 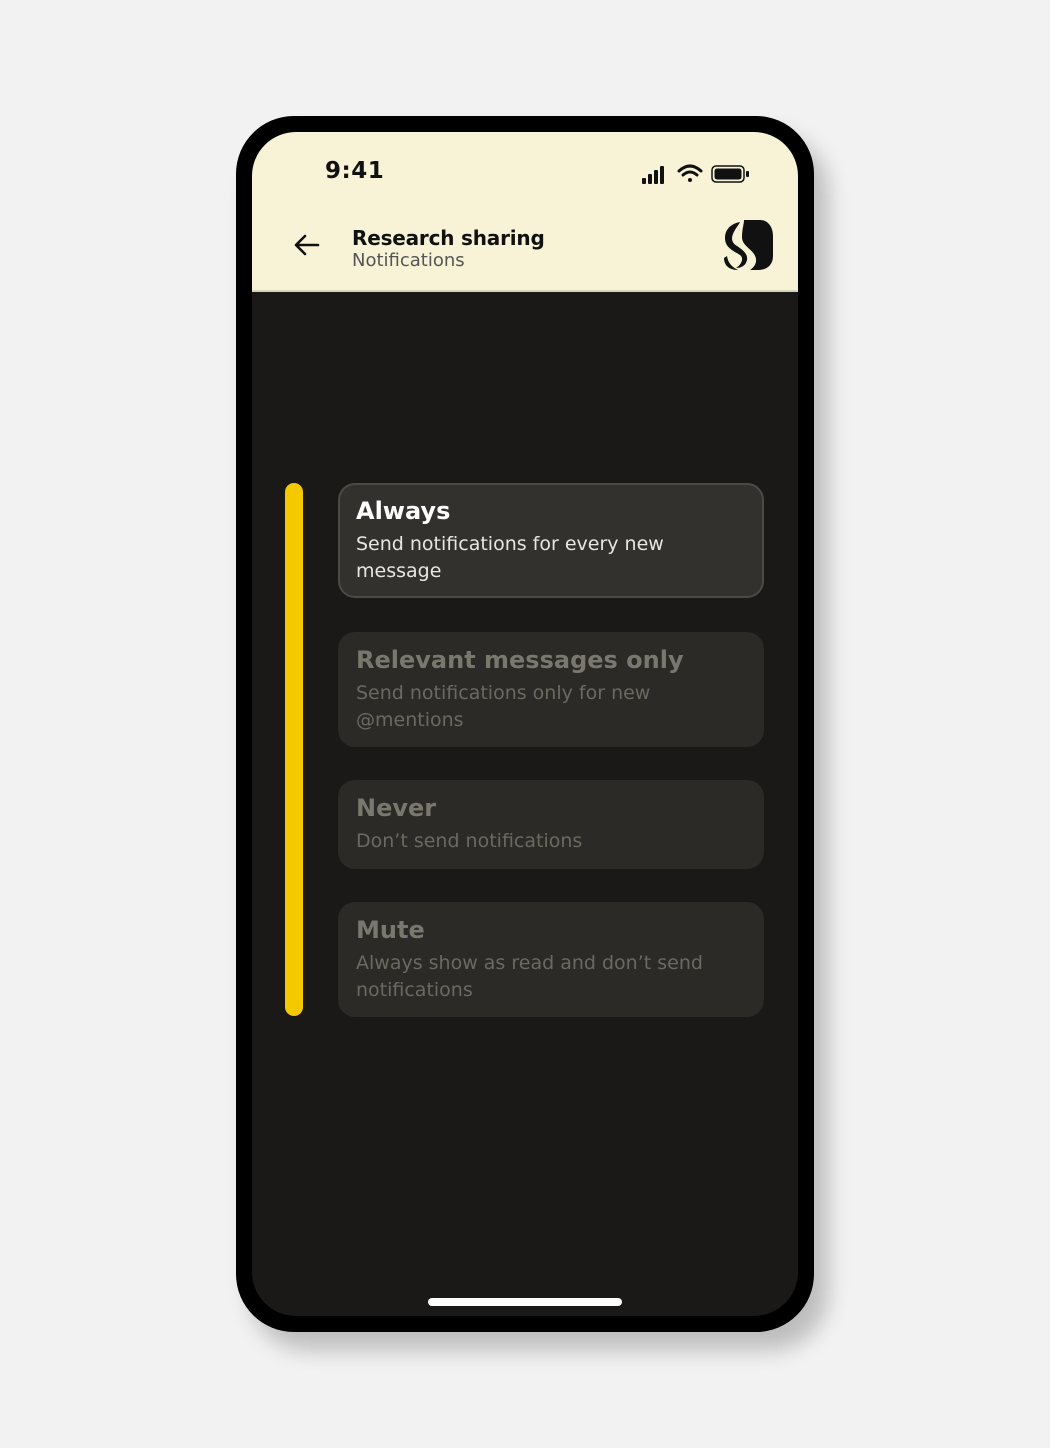 I want to click on cellular-signal-icon, so click(x=653, y=175).